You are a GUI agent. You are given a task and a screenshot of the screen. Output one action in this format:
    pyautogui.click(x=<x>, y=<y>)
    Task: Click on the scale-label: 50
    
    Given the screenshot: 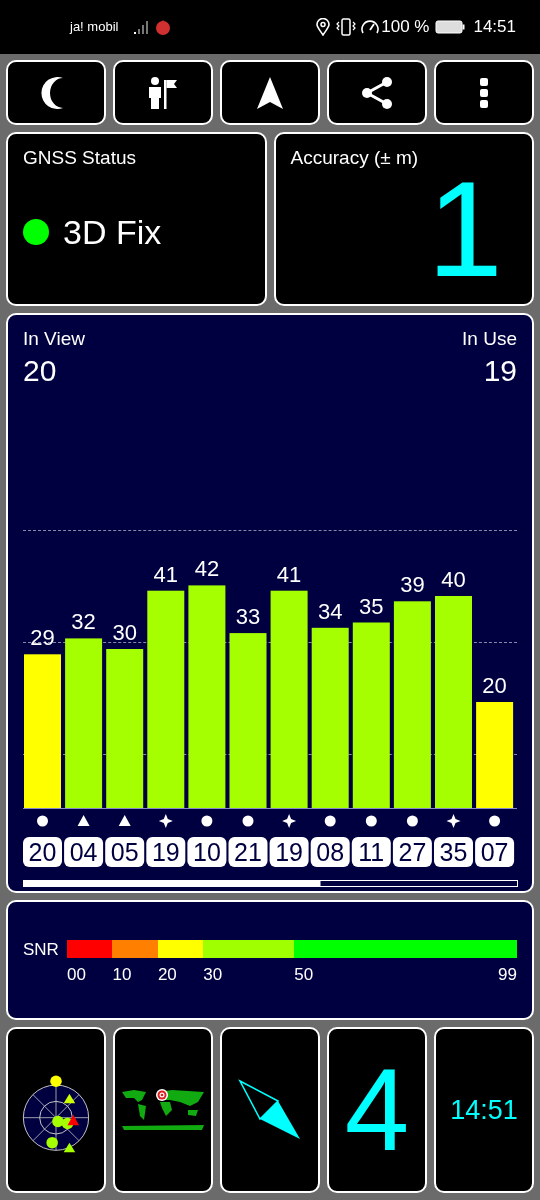 What is the action you would take?
    pyautogui.click(x=304, y=975)
    